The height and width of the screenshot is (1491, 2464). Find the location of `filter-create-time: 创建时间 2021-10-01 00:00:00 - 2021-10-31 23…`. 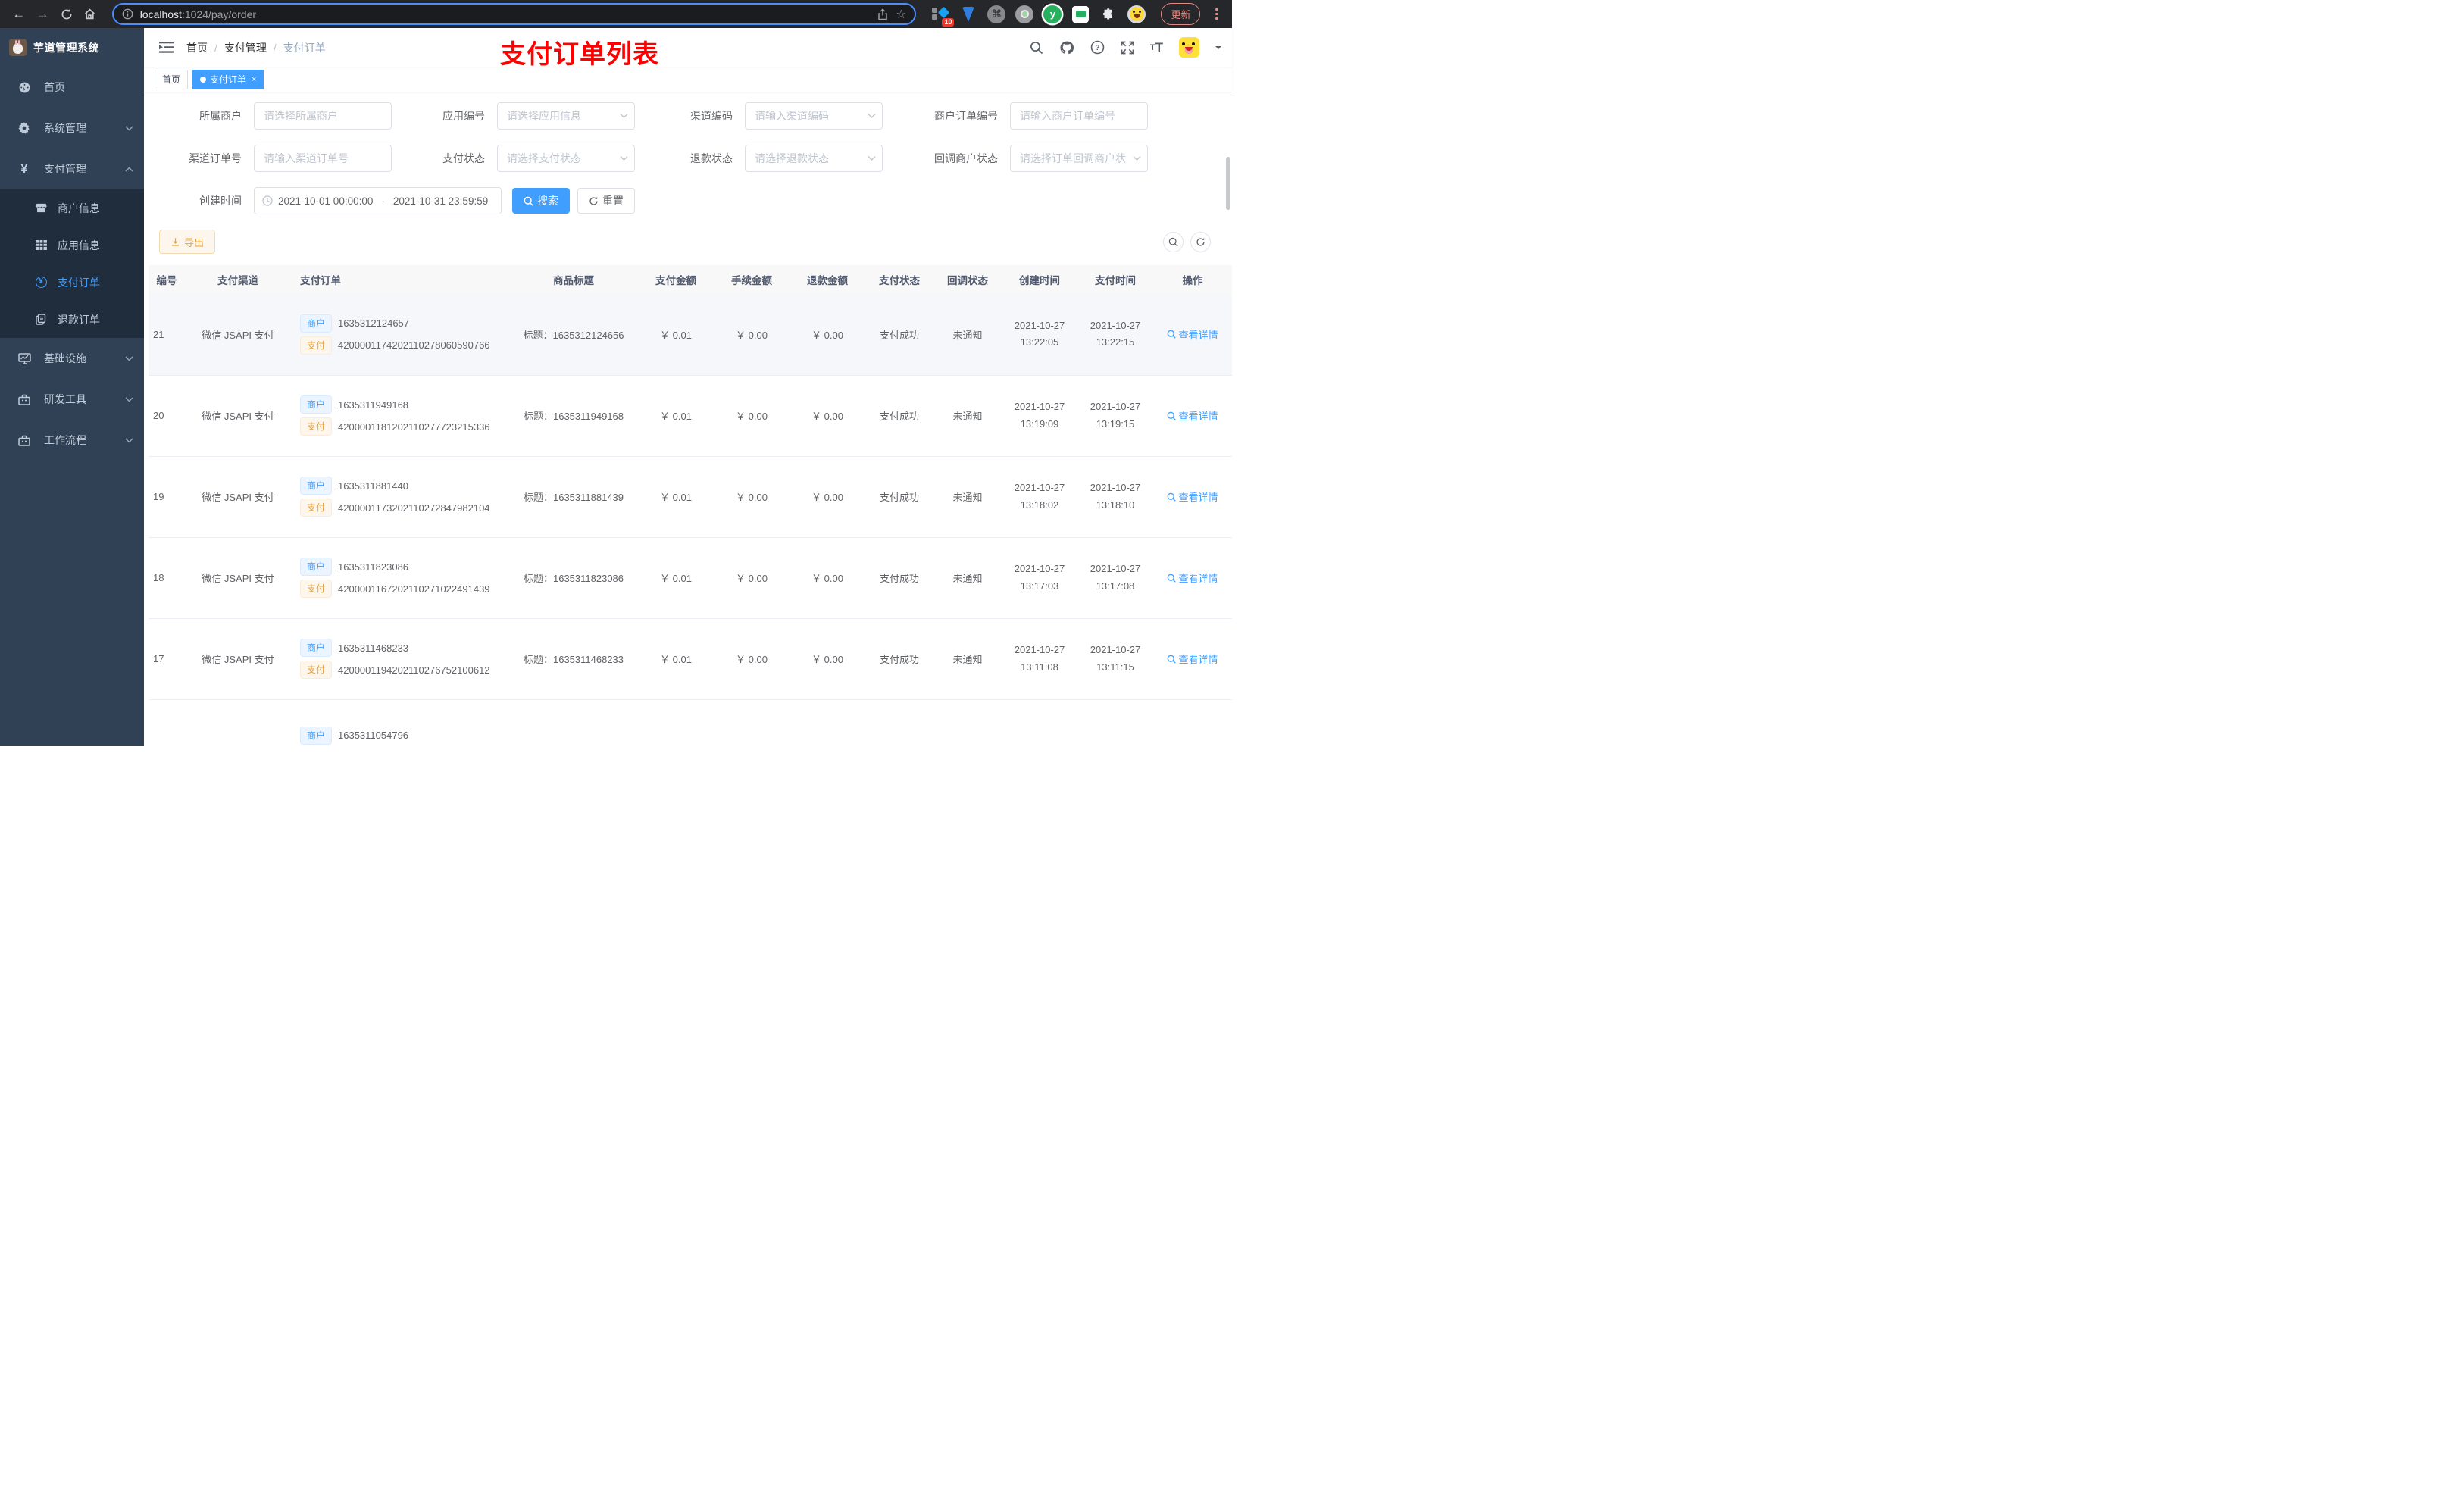

filter-create-time: 创建时间 2021-10-01 00:00:00 - 2021-10-31 23… is located at coordinates (330, 200).